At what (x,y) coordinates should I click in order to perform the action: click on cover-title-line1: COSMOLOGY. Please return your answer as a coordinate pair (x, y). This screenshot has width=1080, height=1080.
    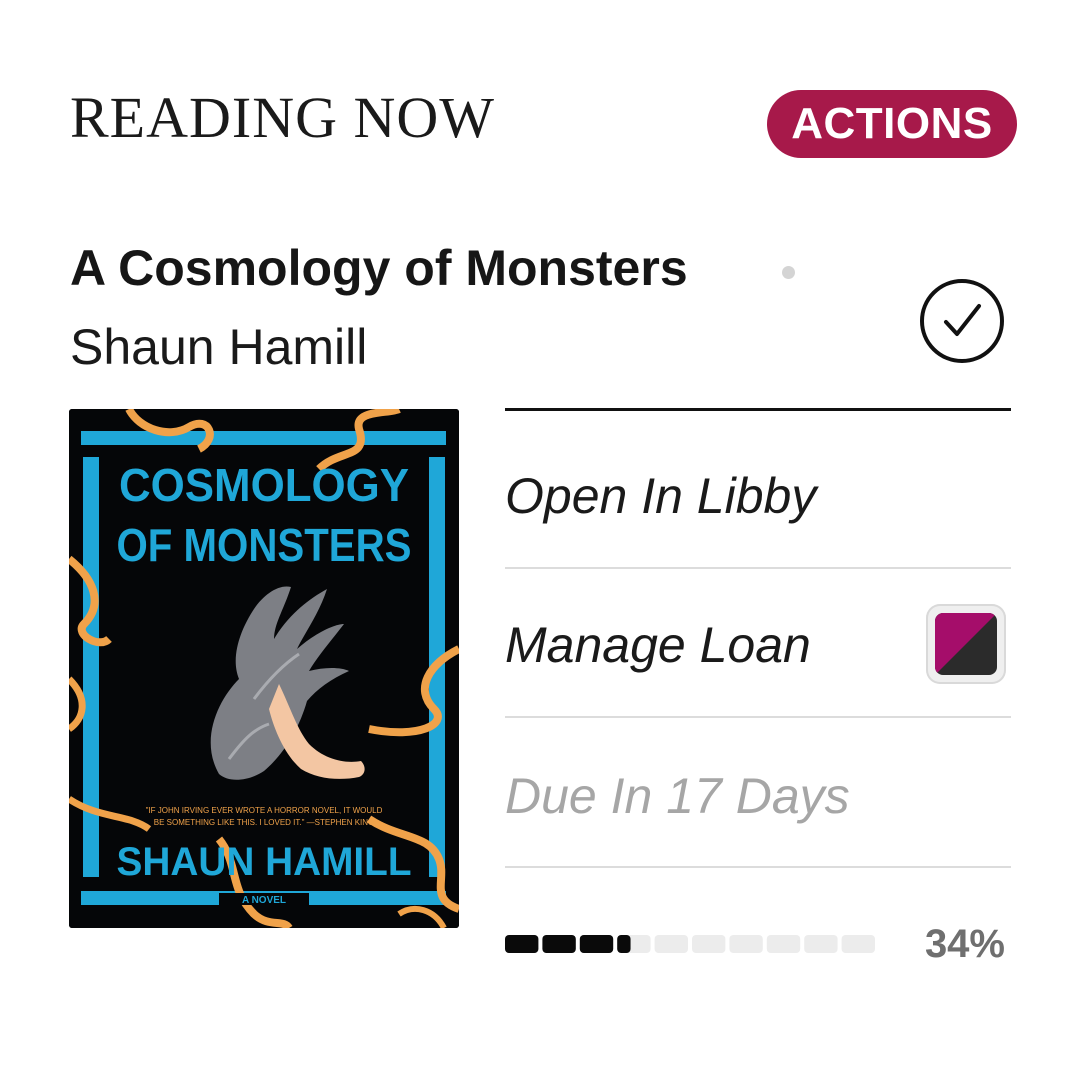
    Looking at the image, I should click on (264, 485).